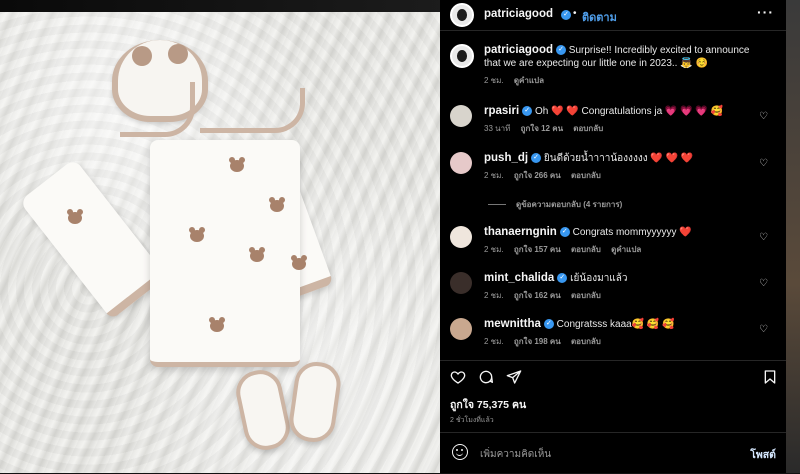  Describe the element at coordinates (793, 236) in the screenshot. I see `background-feed-edge` at that location.